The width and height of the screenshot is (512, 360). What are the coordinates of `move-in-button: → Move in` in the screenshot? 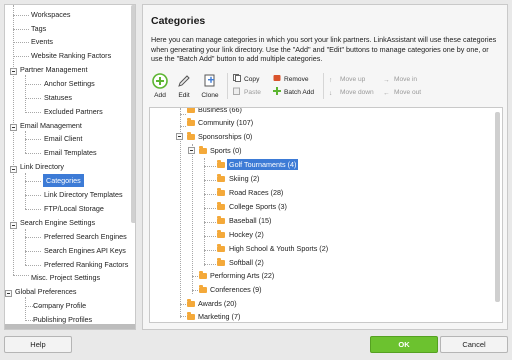 It's located at (400, 79).